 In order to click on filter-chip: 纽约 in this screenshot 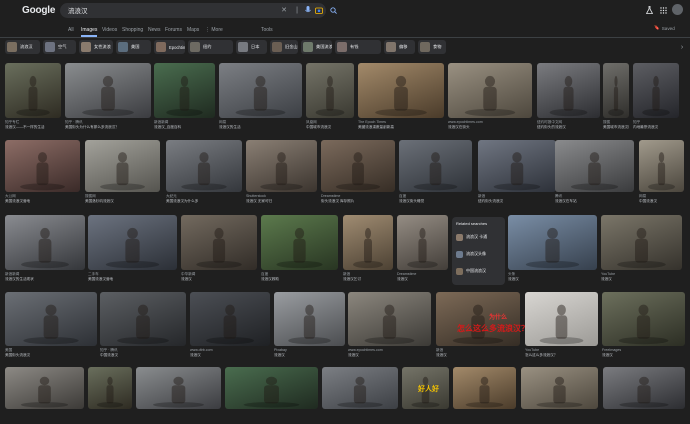, I will do `click(210, 47)`.